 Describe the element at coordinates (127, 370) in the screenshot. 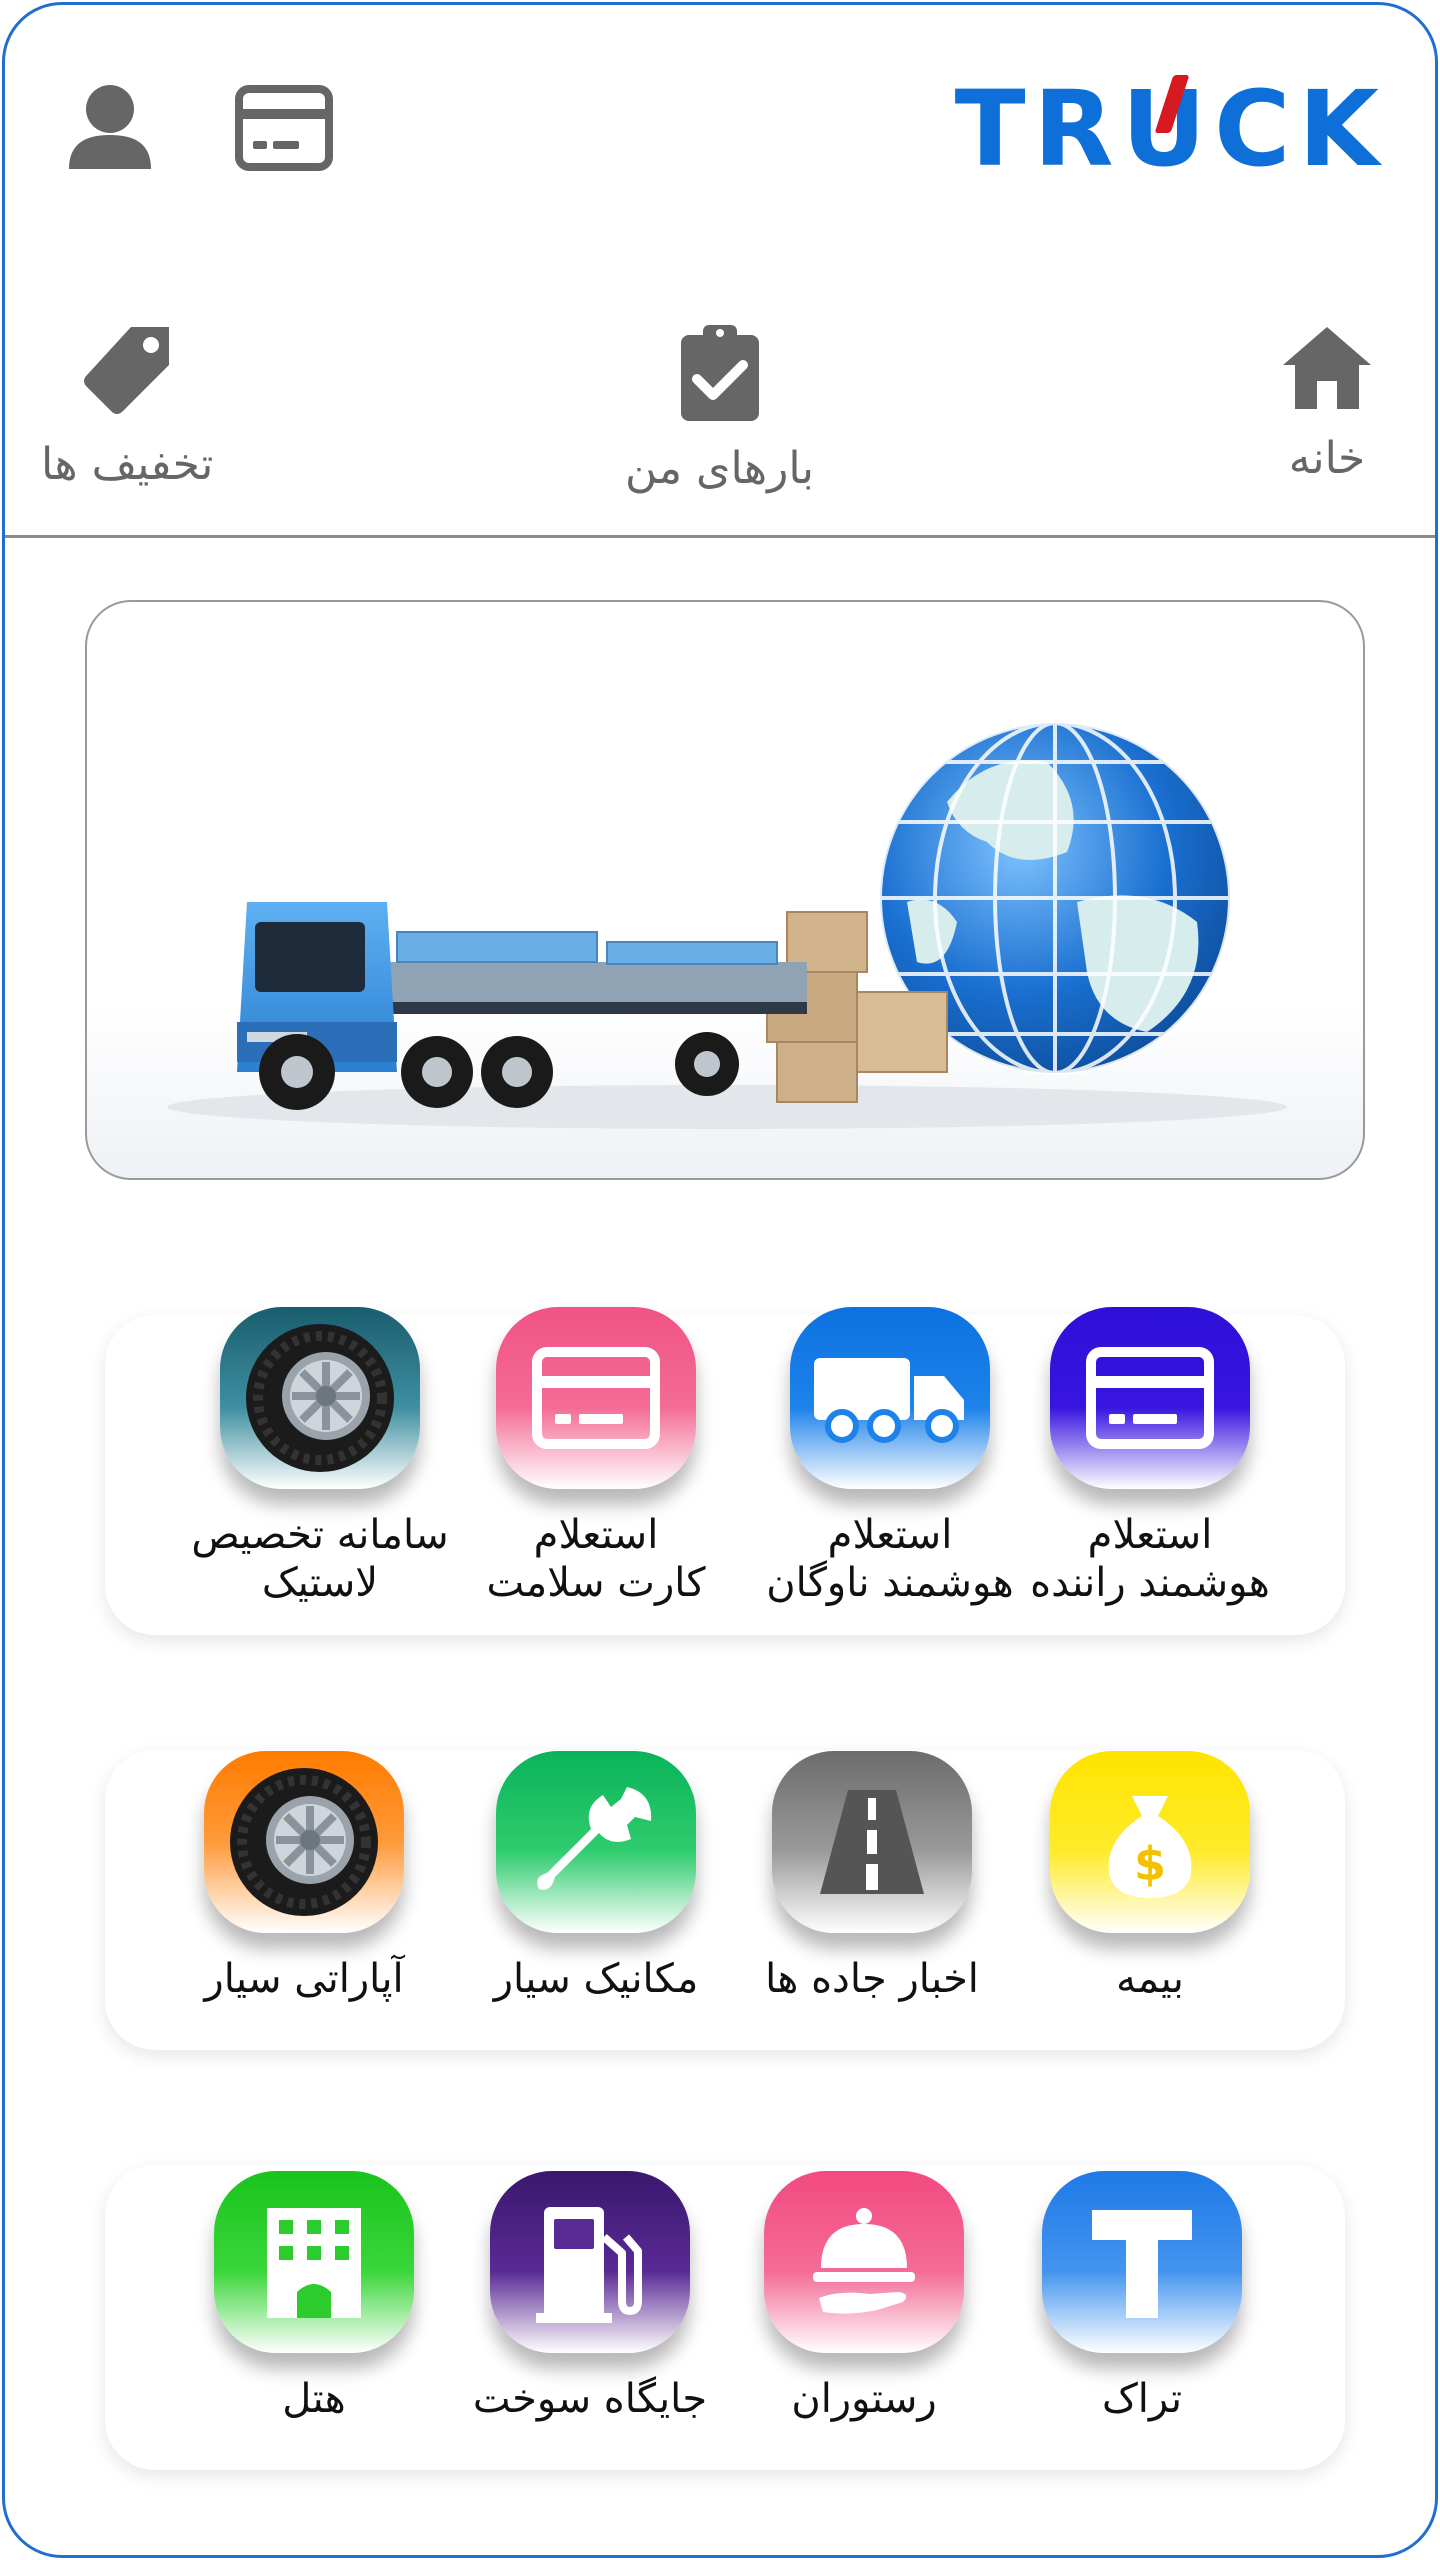

I see `tag-icon` at that location.